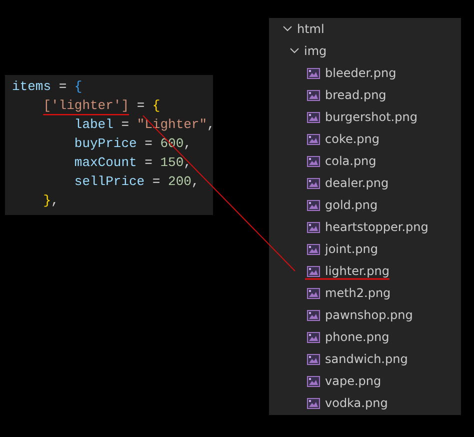 The image size is (474, 437). I want to click on file-item: vodka.png, so click(356, 403).